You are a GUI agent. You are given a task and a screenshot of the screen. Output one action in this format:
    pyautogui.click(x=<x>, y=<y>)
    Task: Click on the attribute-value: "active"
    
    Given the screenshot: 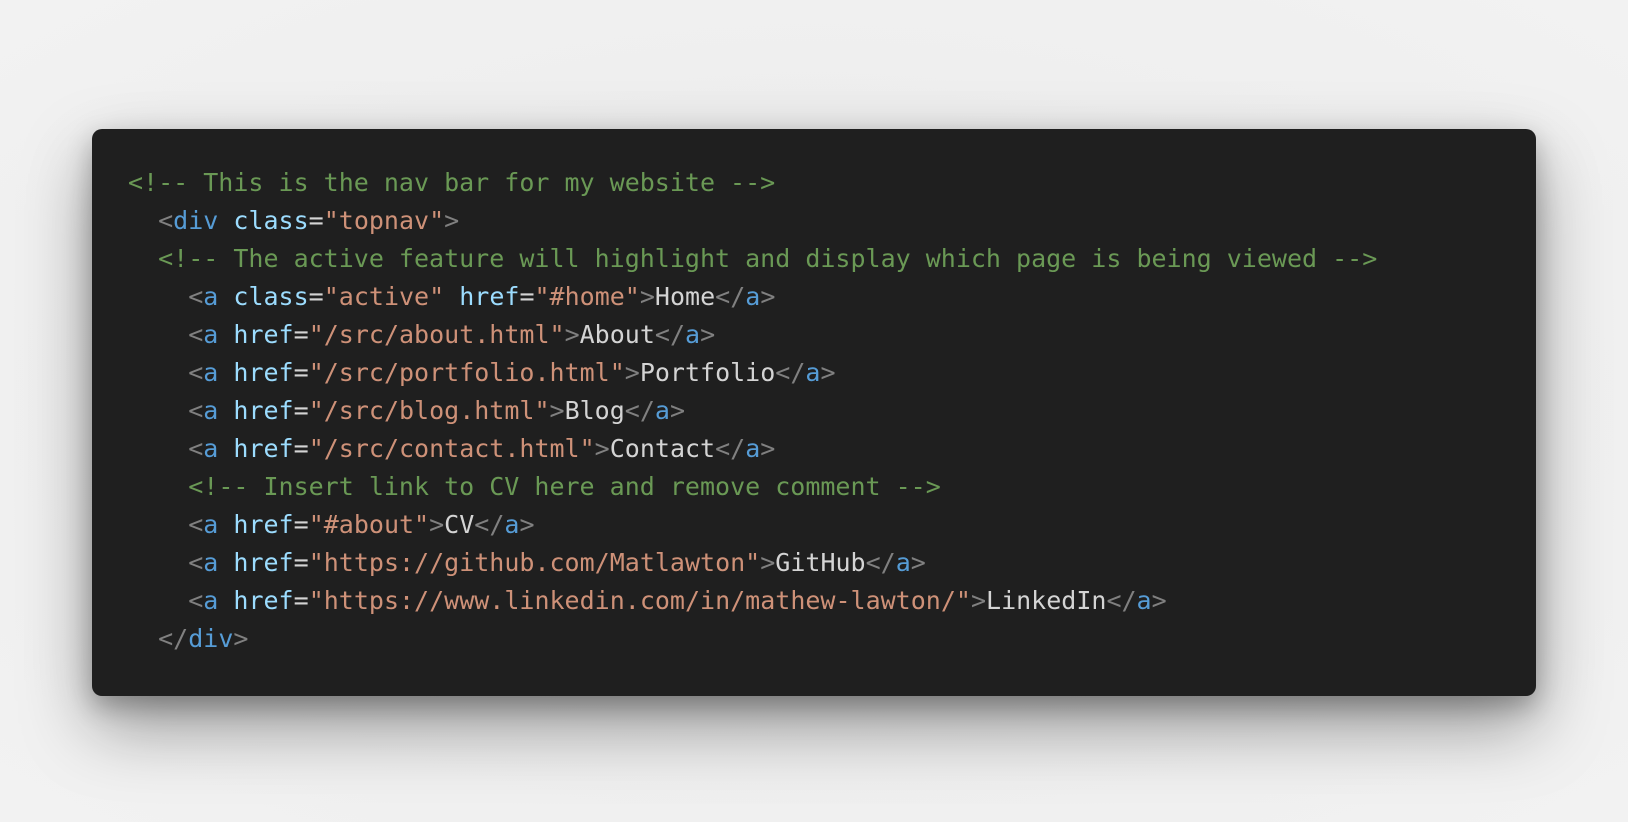 What is the action you would take?
    pyautogui.click(x=384, y=296)
    